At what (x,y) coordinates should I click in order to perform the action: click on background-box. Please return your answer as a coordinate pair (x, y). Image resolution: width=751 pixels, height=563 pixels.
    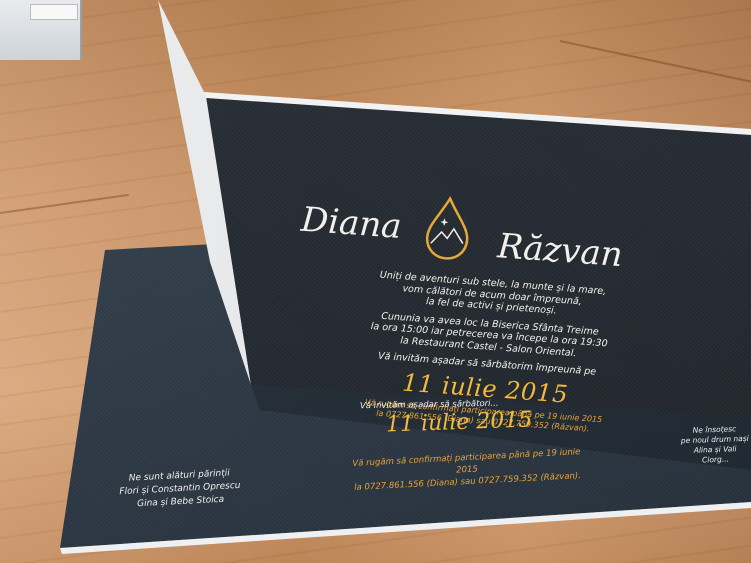
    Looking at the image, I should click on (41, 30).